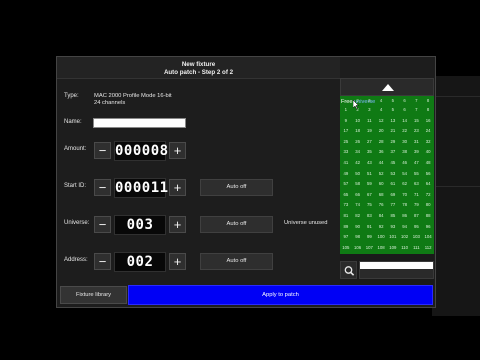  I want to click on grid-channel-cell: 78, so click(405, 205).